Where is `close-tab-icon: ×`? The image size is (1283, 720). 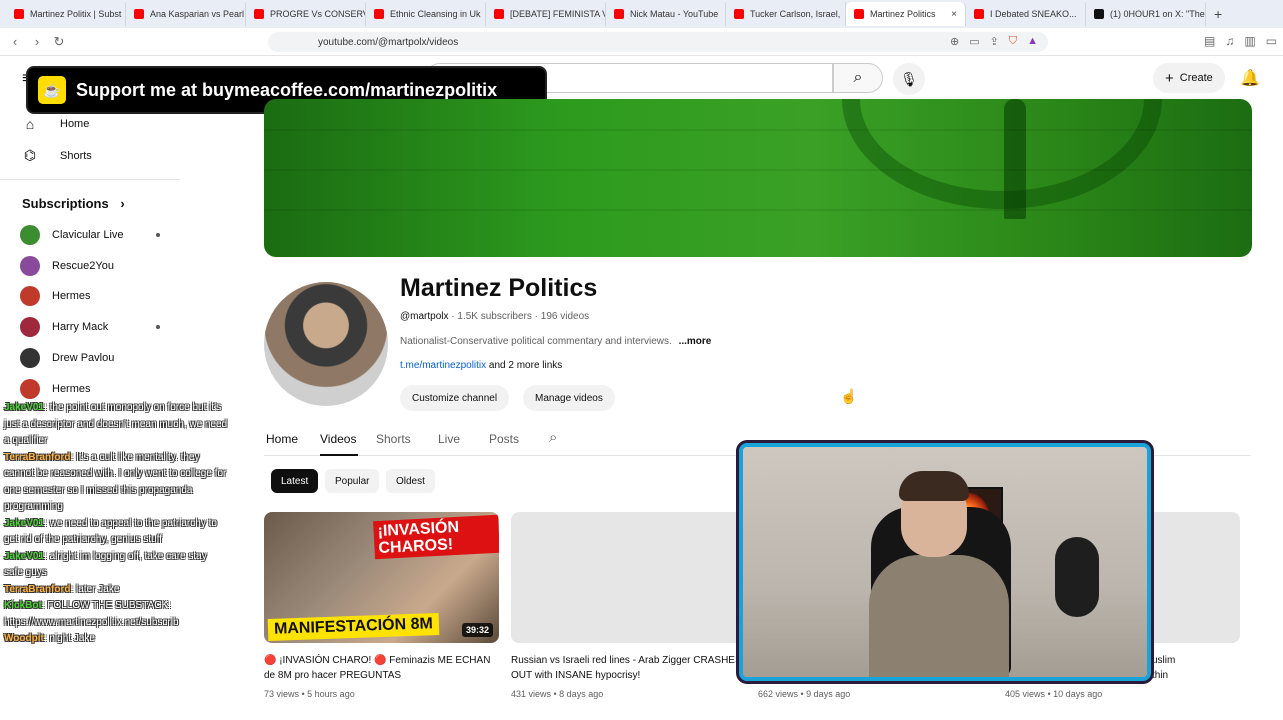 close-tab-icon: × is located at coordinates (954, 14).